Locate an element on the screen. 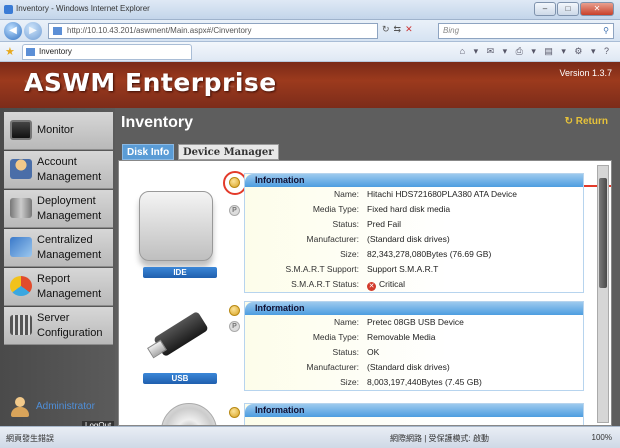 The height and width of the screenshot is (448, 620). info-value: Removable Media is located at coordinates (401, 337).